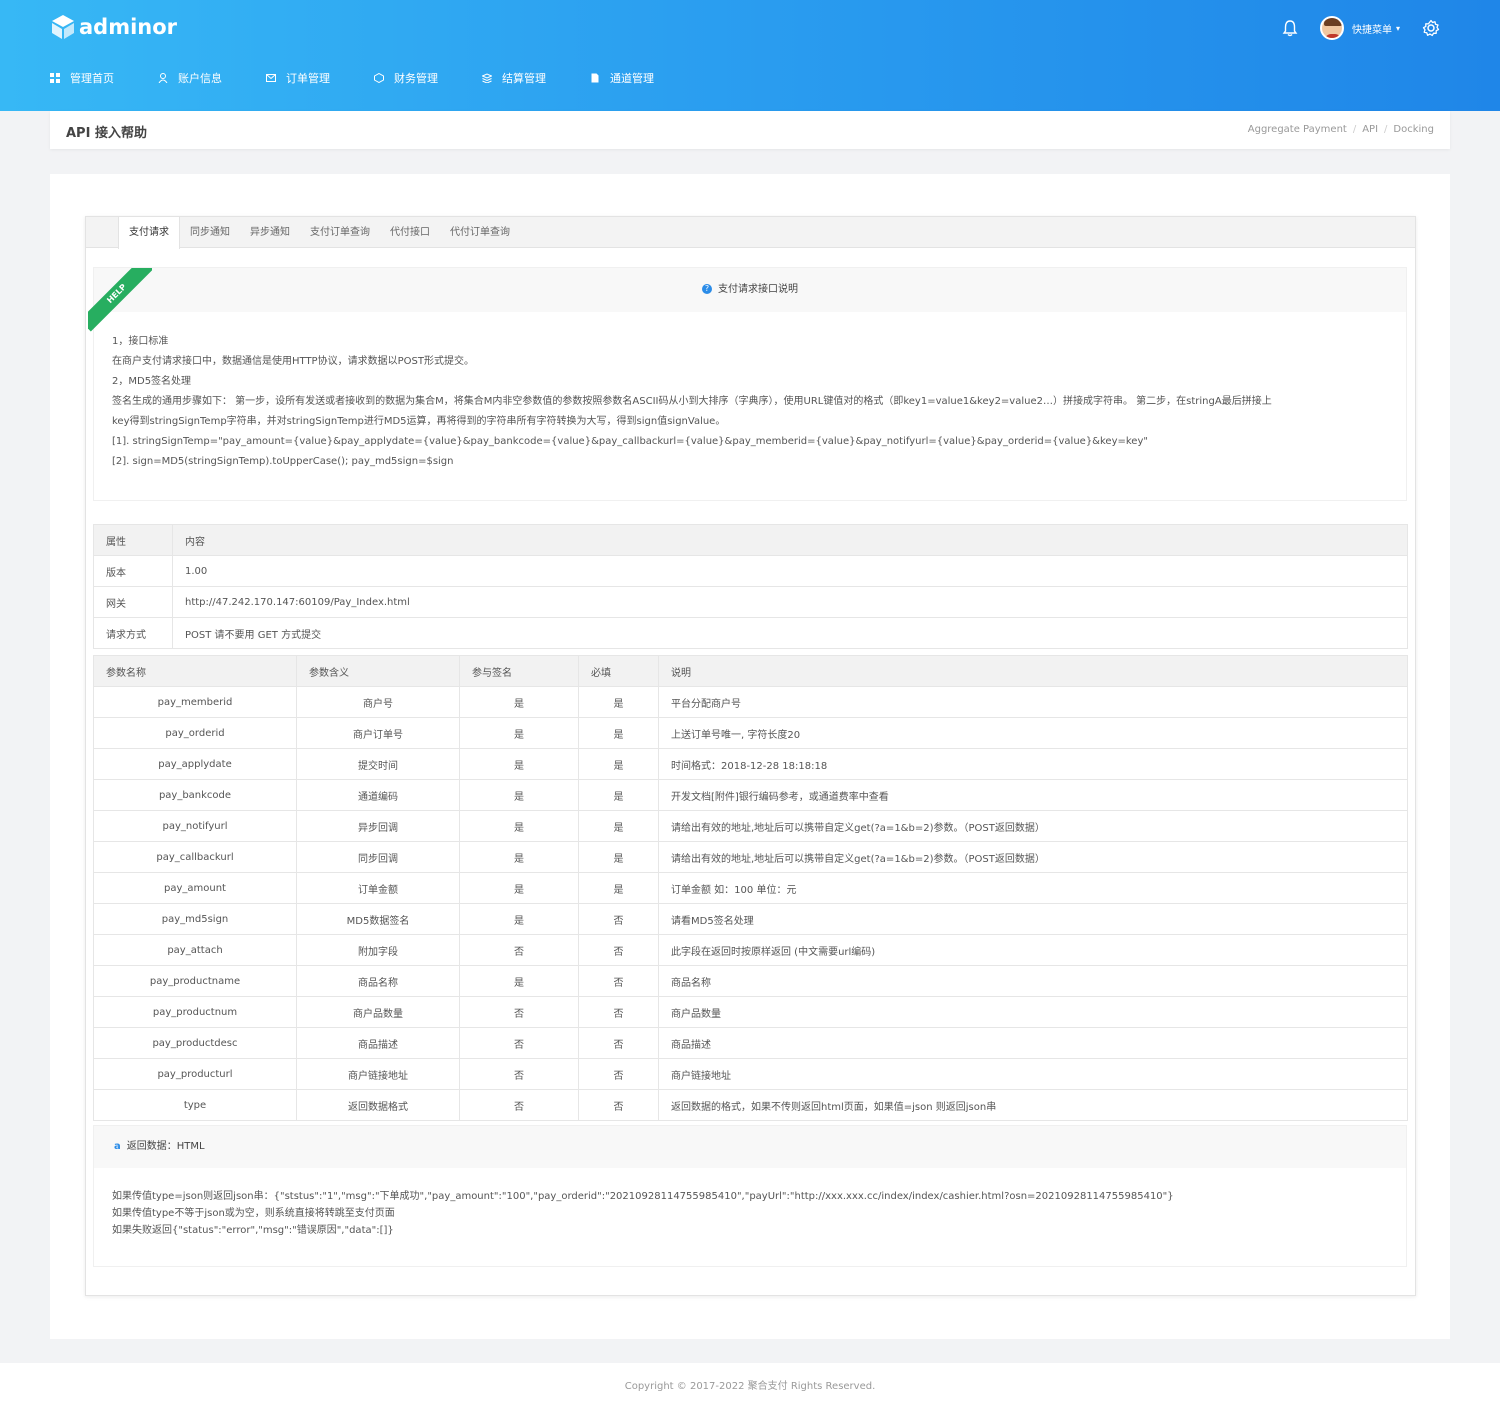 This screenshot has width=1500, height=1410. Describe the element at coordinates (790, 540) in the screenshot. I see `table-header-cell: 内容` at that location.